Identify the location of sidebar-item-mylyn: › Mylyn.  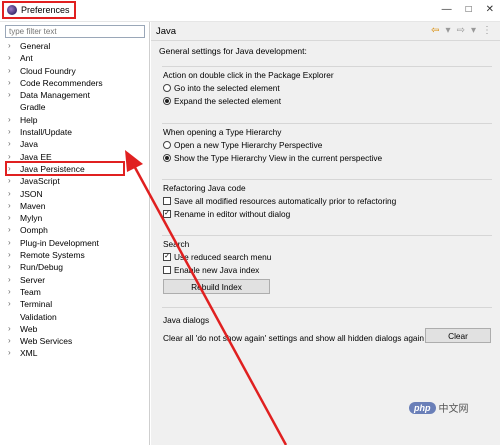
(75, 218).